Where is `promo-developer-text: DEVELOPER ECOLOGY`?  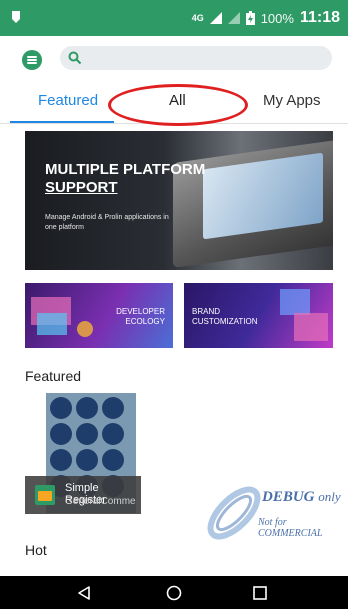 promo-developer-text: DEVELOPER ECOLOGY is located at coordinates (140, 317).